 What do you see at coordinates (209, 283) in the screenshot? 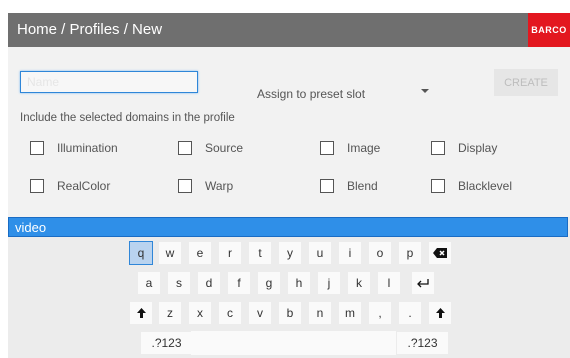
I see `key-d: d` at bounding box center [209, 283].